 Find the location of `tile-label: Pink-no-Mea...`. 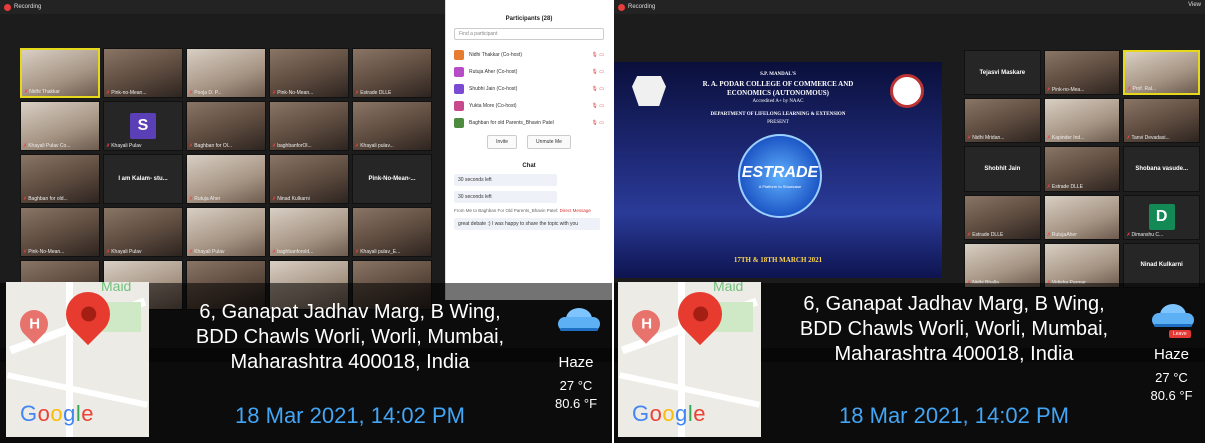

tile-label: Pink-no-Mea... is located at coordinates (1068, 90).